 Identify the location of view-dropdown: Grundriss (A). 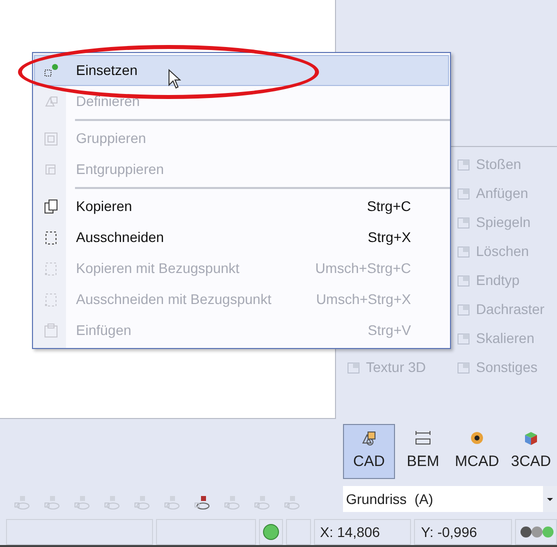
(450, 499).